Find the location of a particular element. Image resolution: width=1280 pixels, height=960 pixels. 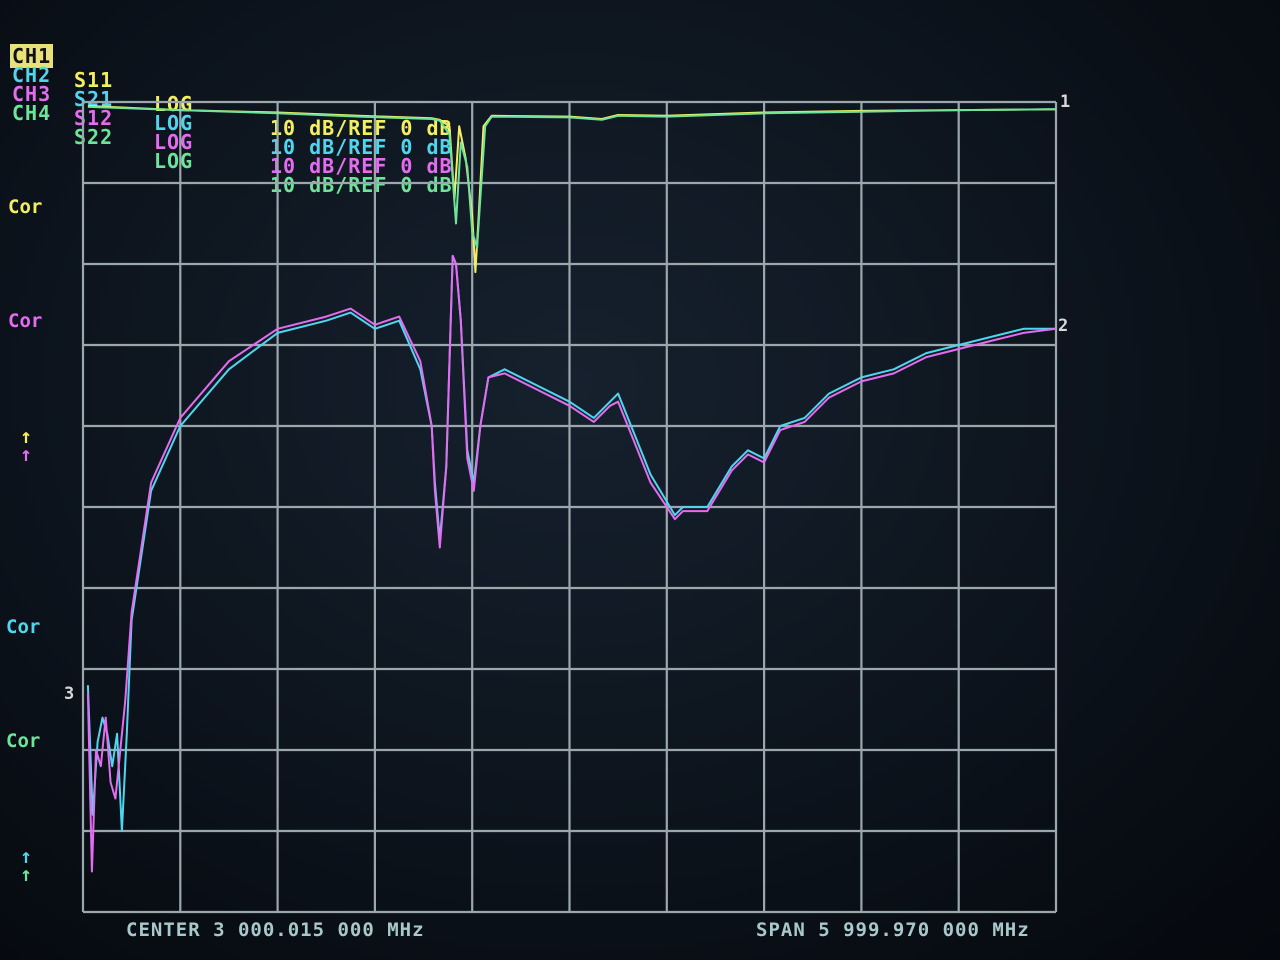

trace-s11 is located at coordinates (572, 189).